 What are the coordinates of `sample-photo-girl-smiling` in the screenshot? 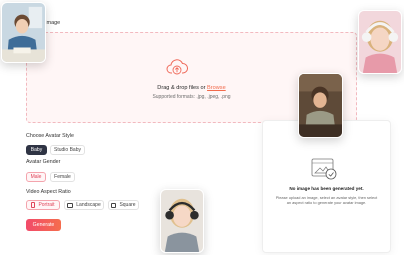 It's located at (182, 221).